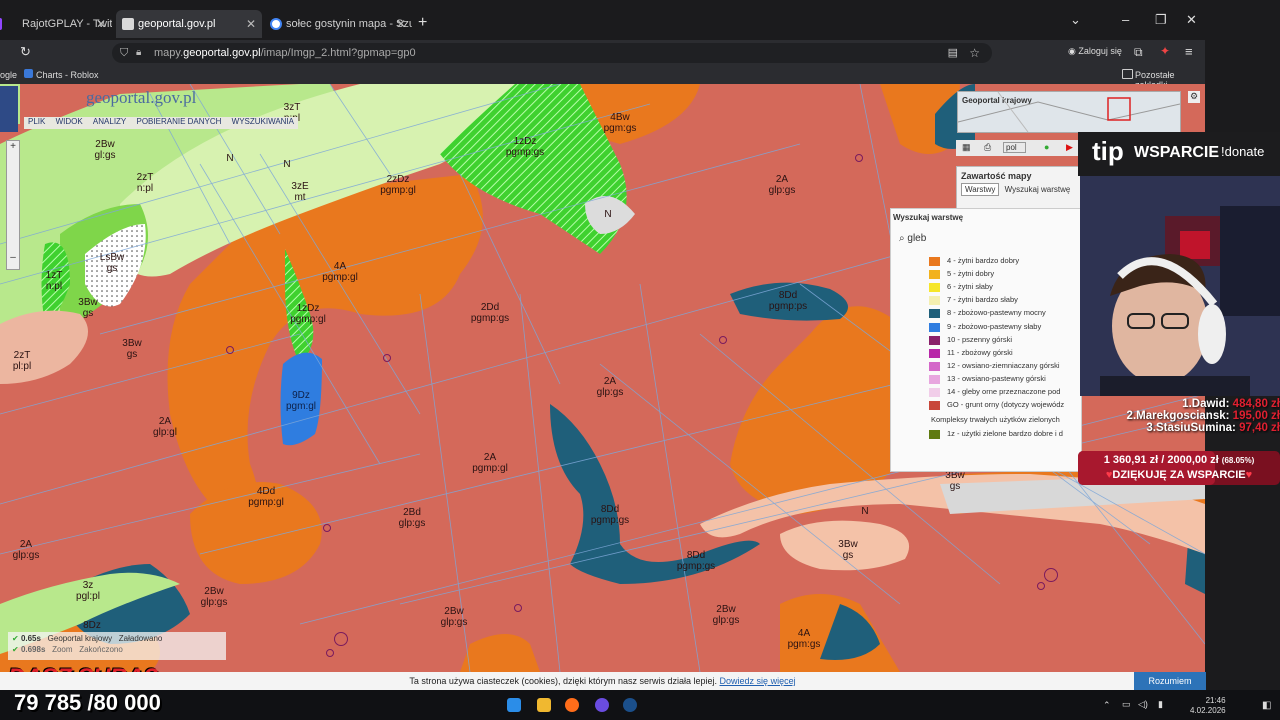  Describe the element at coordinates (263, 121) in the screenshot. I see `menu-wyszukiwania: WYSZUKIWANIA` at that location.